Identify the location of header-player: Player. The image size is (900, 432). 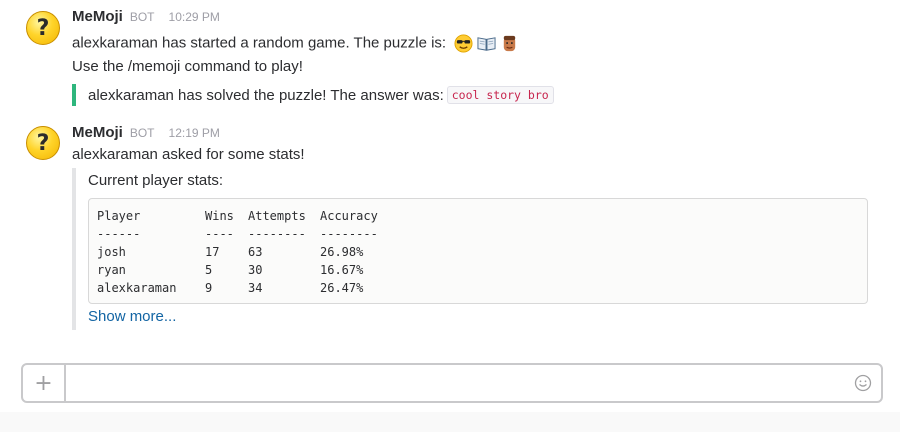
(119, 216).